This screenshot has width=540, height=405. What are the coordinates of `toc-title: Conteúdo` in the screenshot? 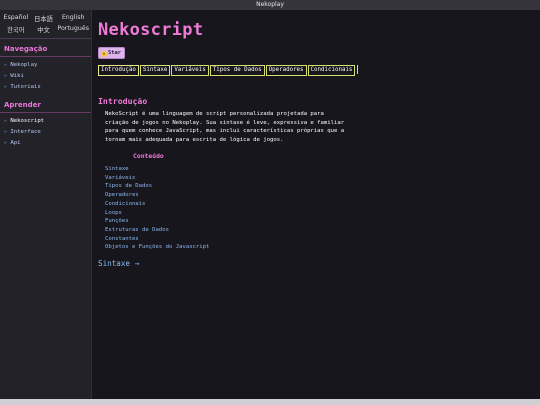 It's located at (148, 156).